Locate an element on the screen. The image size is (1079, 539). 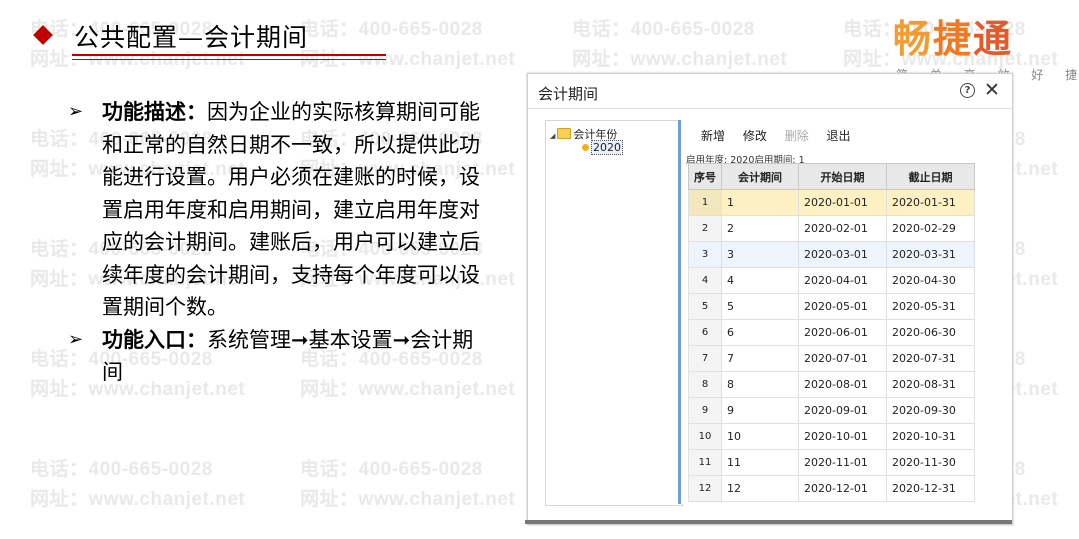
table-row: 2 2 2020-02-01 2020-02-29 is located at coordinates (831, 228).